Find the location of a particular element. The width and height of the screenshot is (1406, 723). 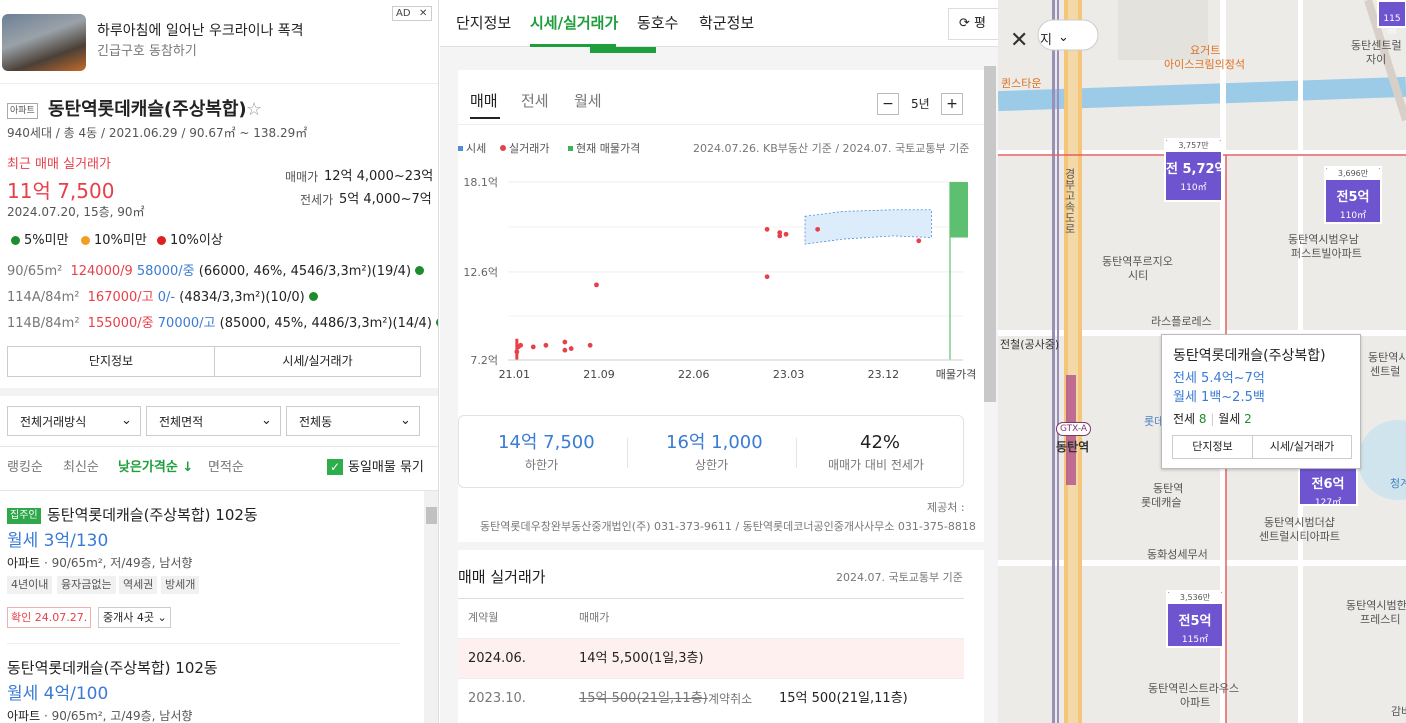

ad-subtitle: 긴급구호 동참하기 is located at coordinates (147, 51).